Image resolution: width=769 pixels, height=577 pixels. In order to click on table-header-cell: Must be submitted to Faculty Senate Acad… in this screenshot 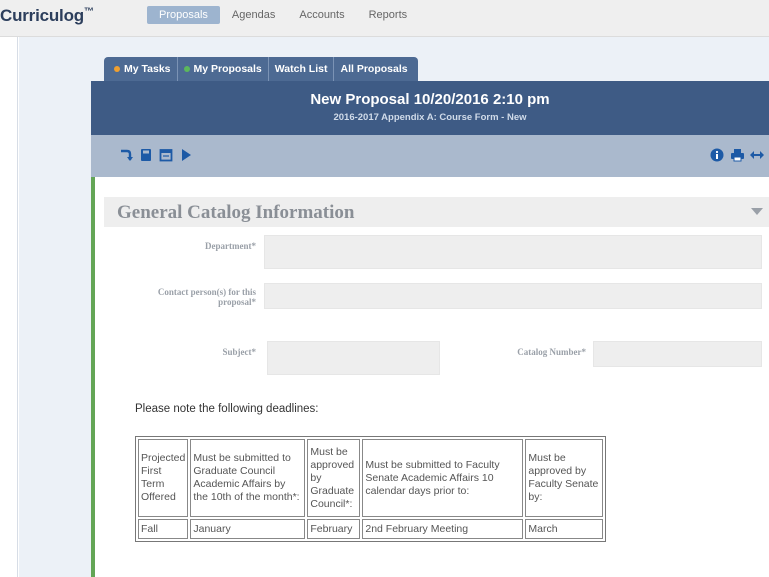, I will do `click(443, 478)`.